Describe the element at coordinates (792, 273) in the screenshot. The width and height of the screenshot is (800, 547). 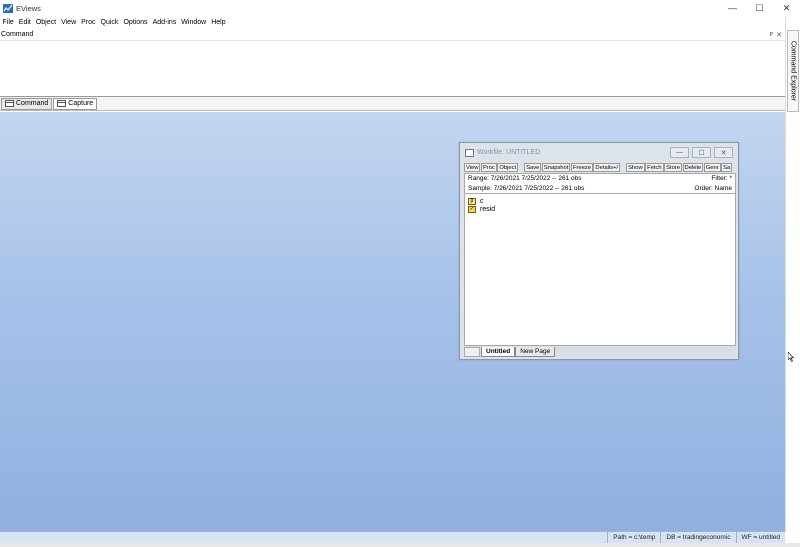
I see `right-rail: Command Explorer` at that location.